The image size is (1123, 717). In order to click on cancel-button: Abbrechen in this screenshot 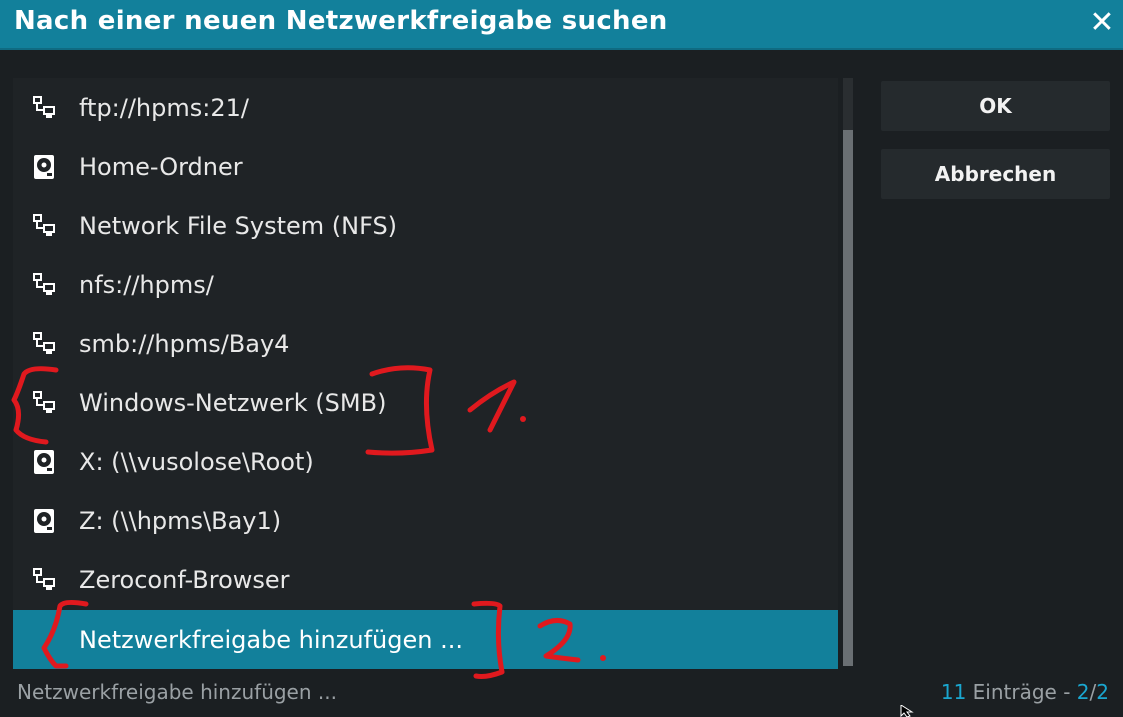, I will do `click(995, 174)`.